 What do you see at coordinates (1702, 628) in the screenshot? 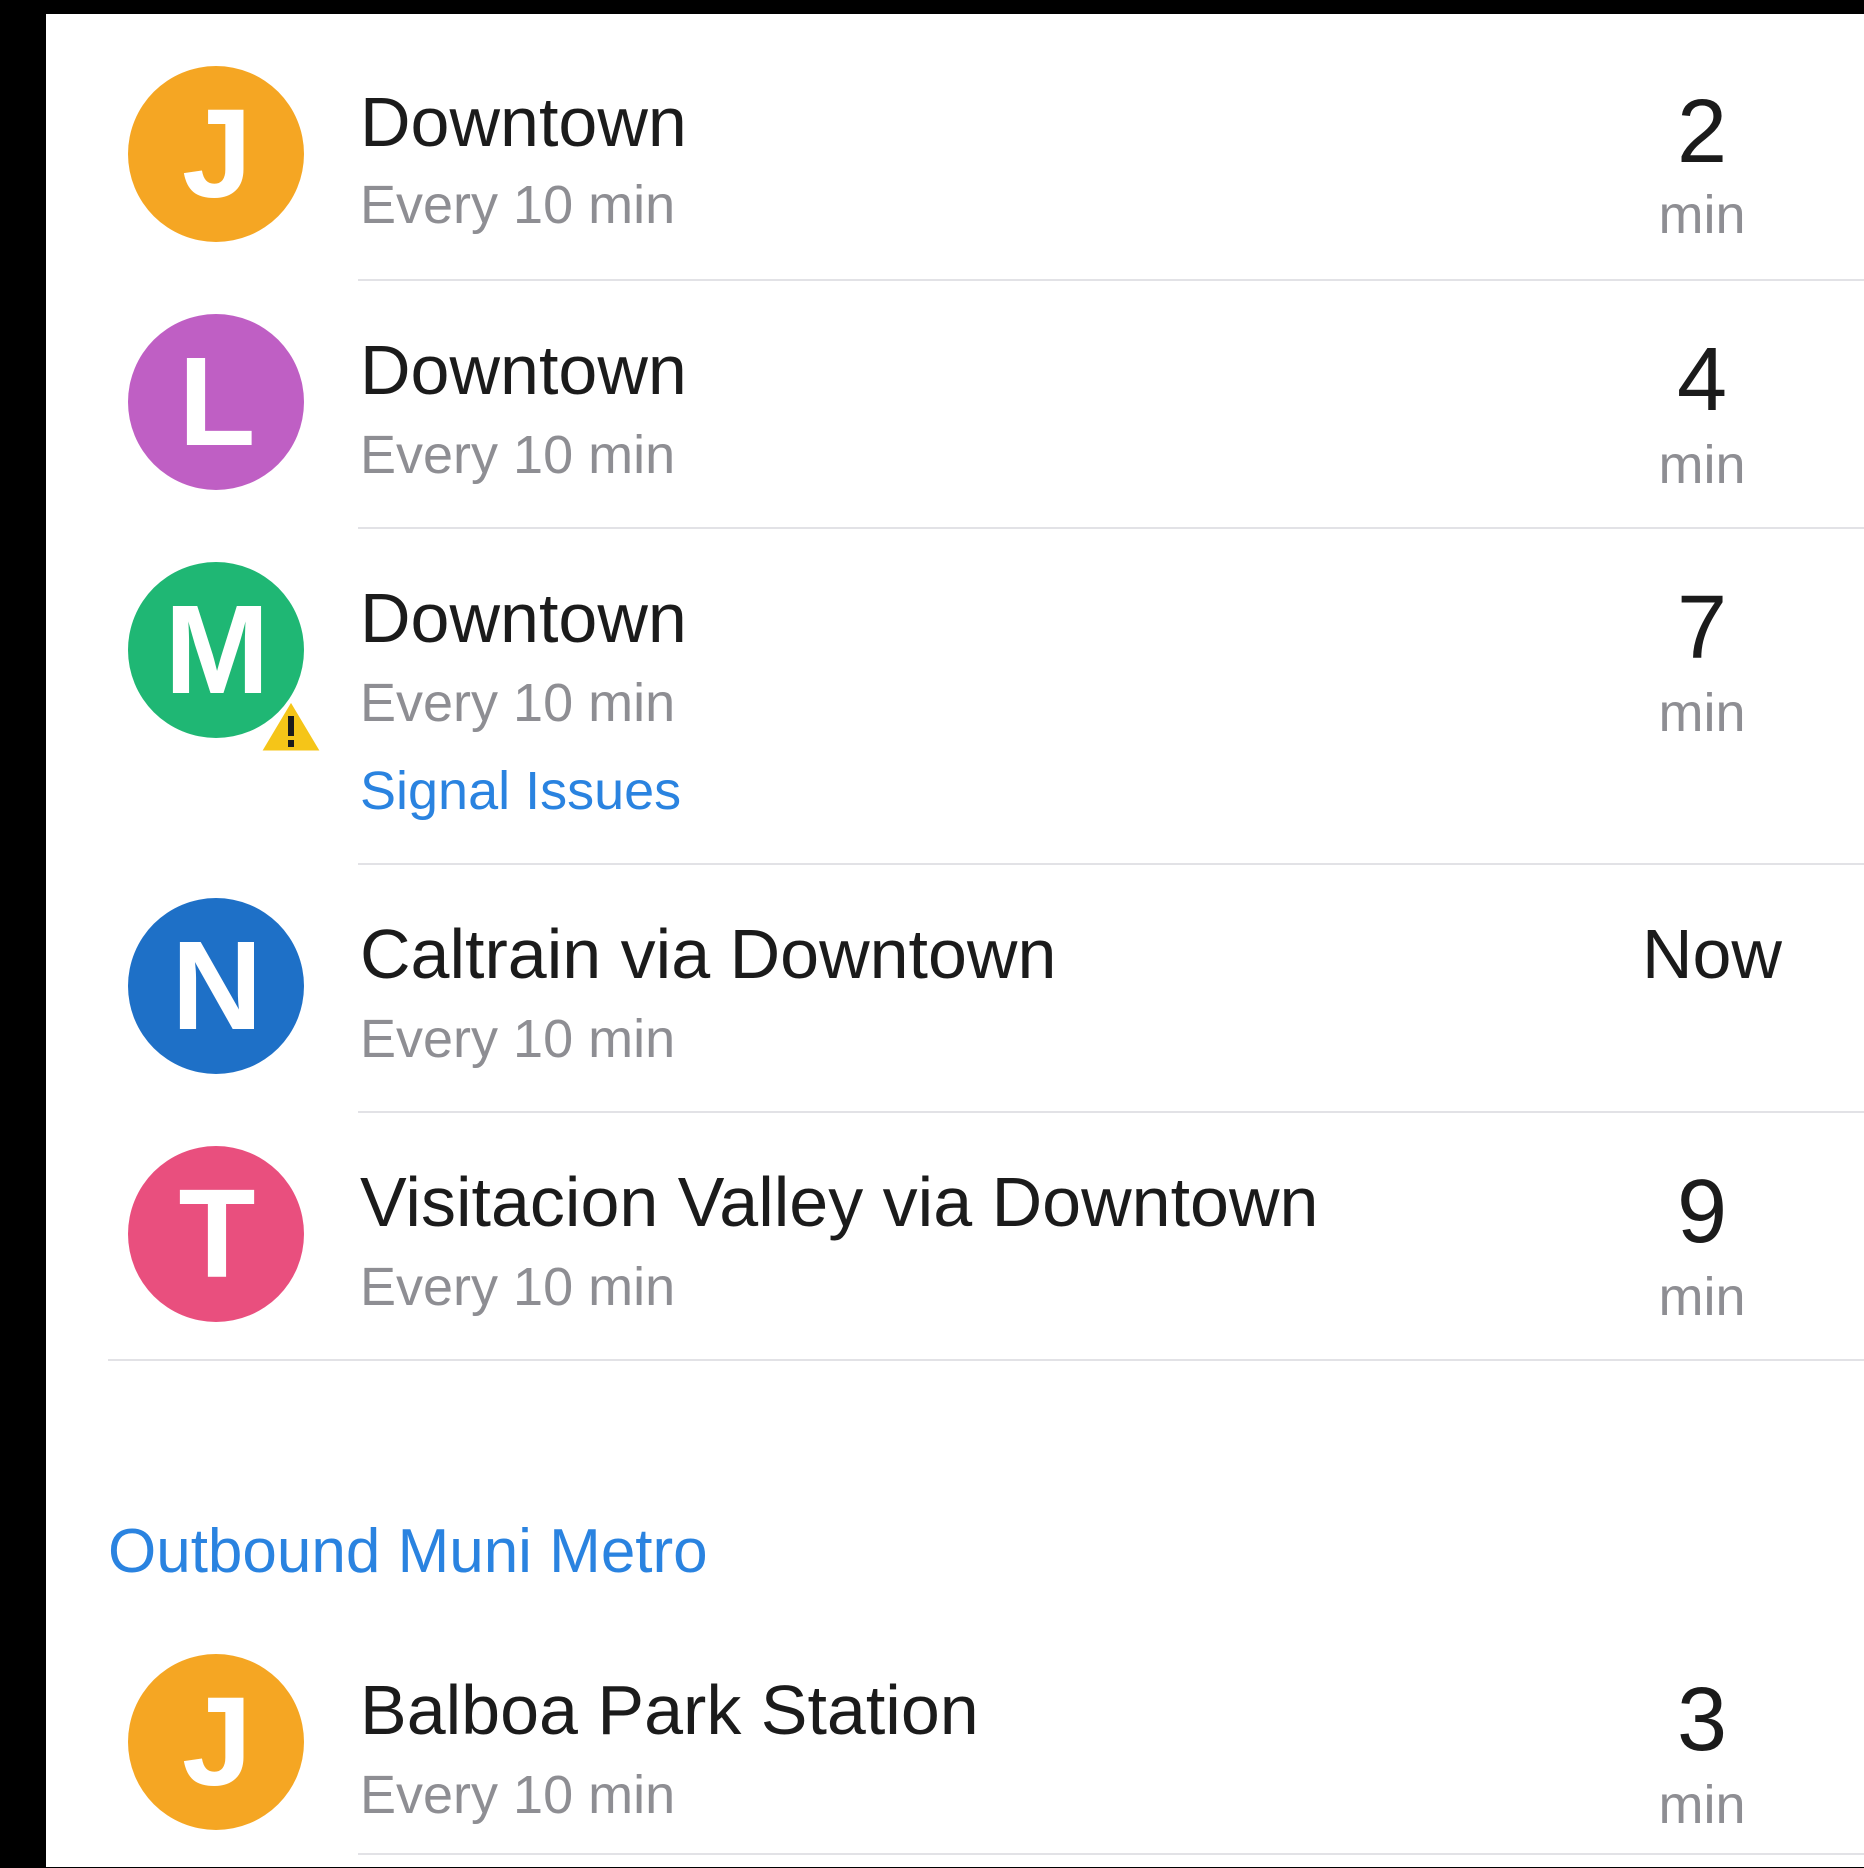
I see `departure-time: 7` at bounding box center [1702, 628].